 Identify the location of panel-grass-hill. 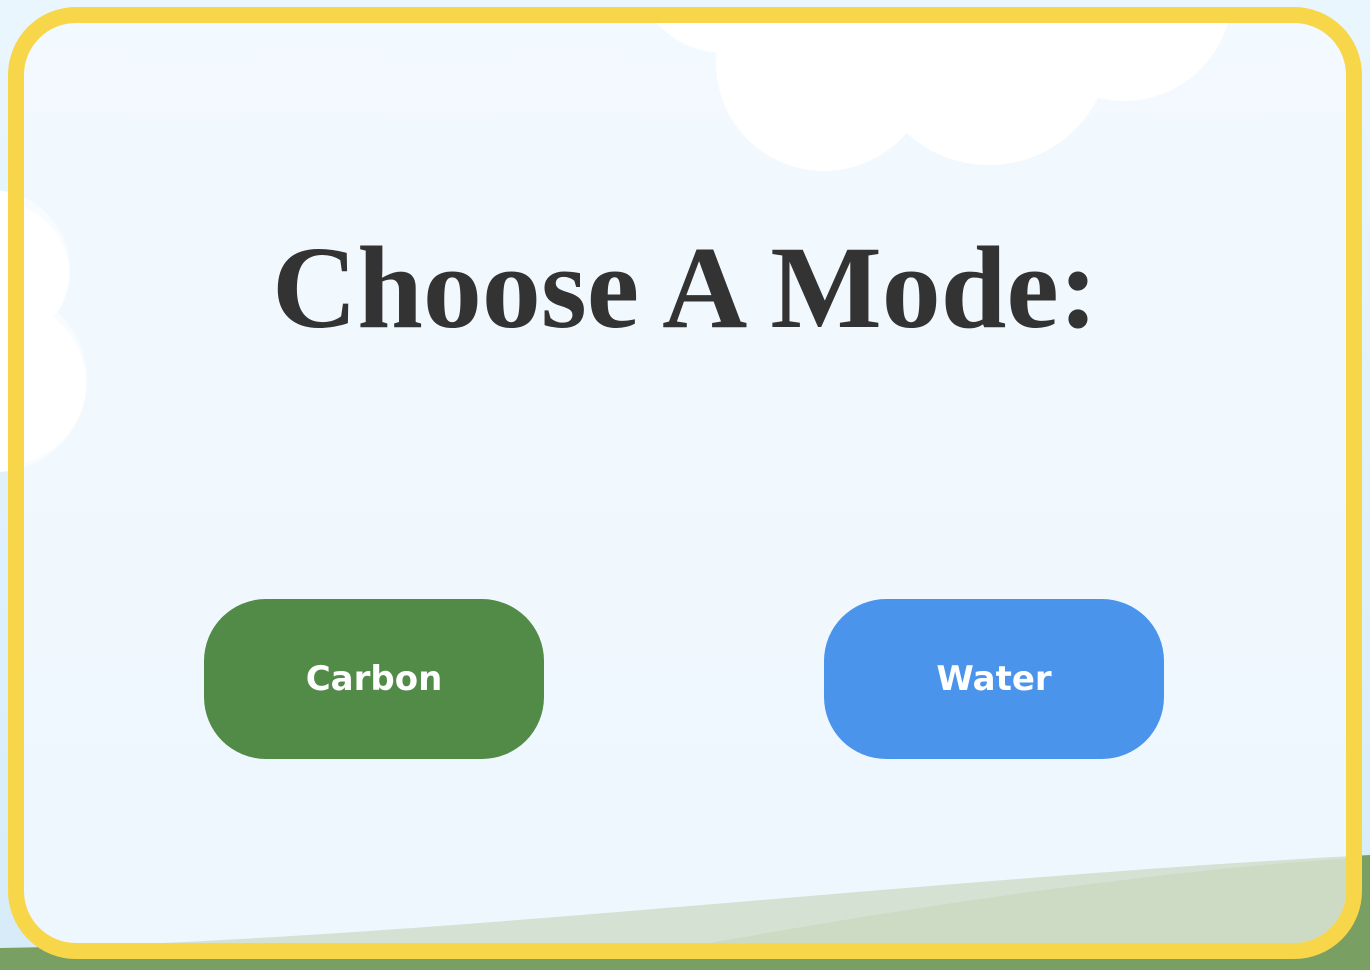
(1027, 900).